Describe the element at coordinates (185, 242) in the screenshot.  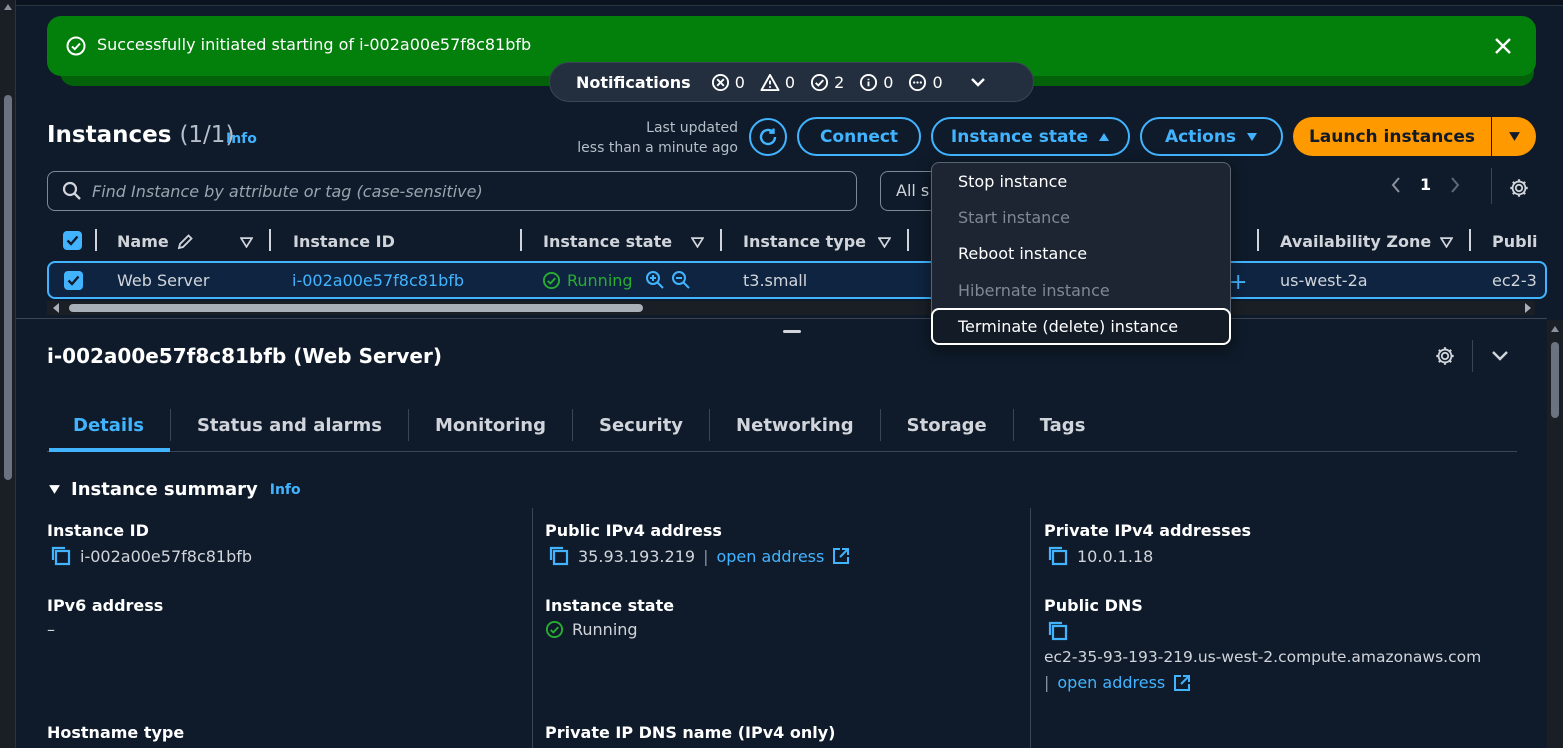
I see `pencil-icon` at that location.